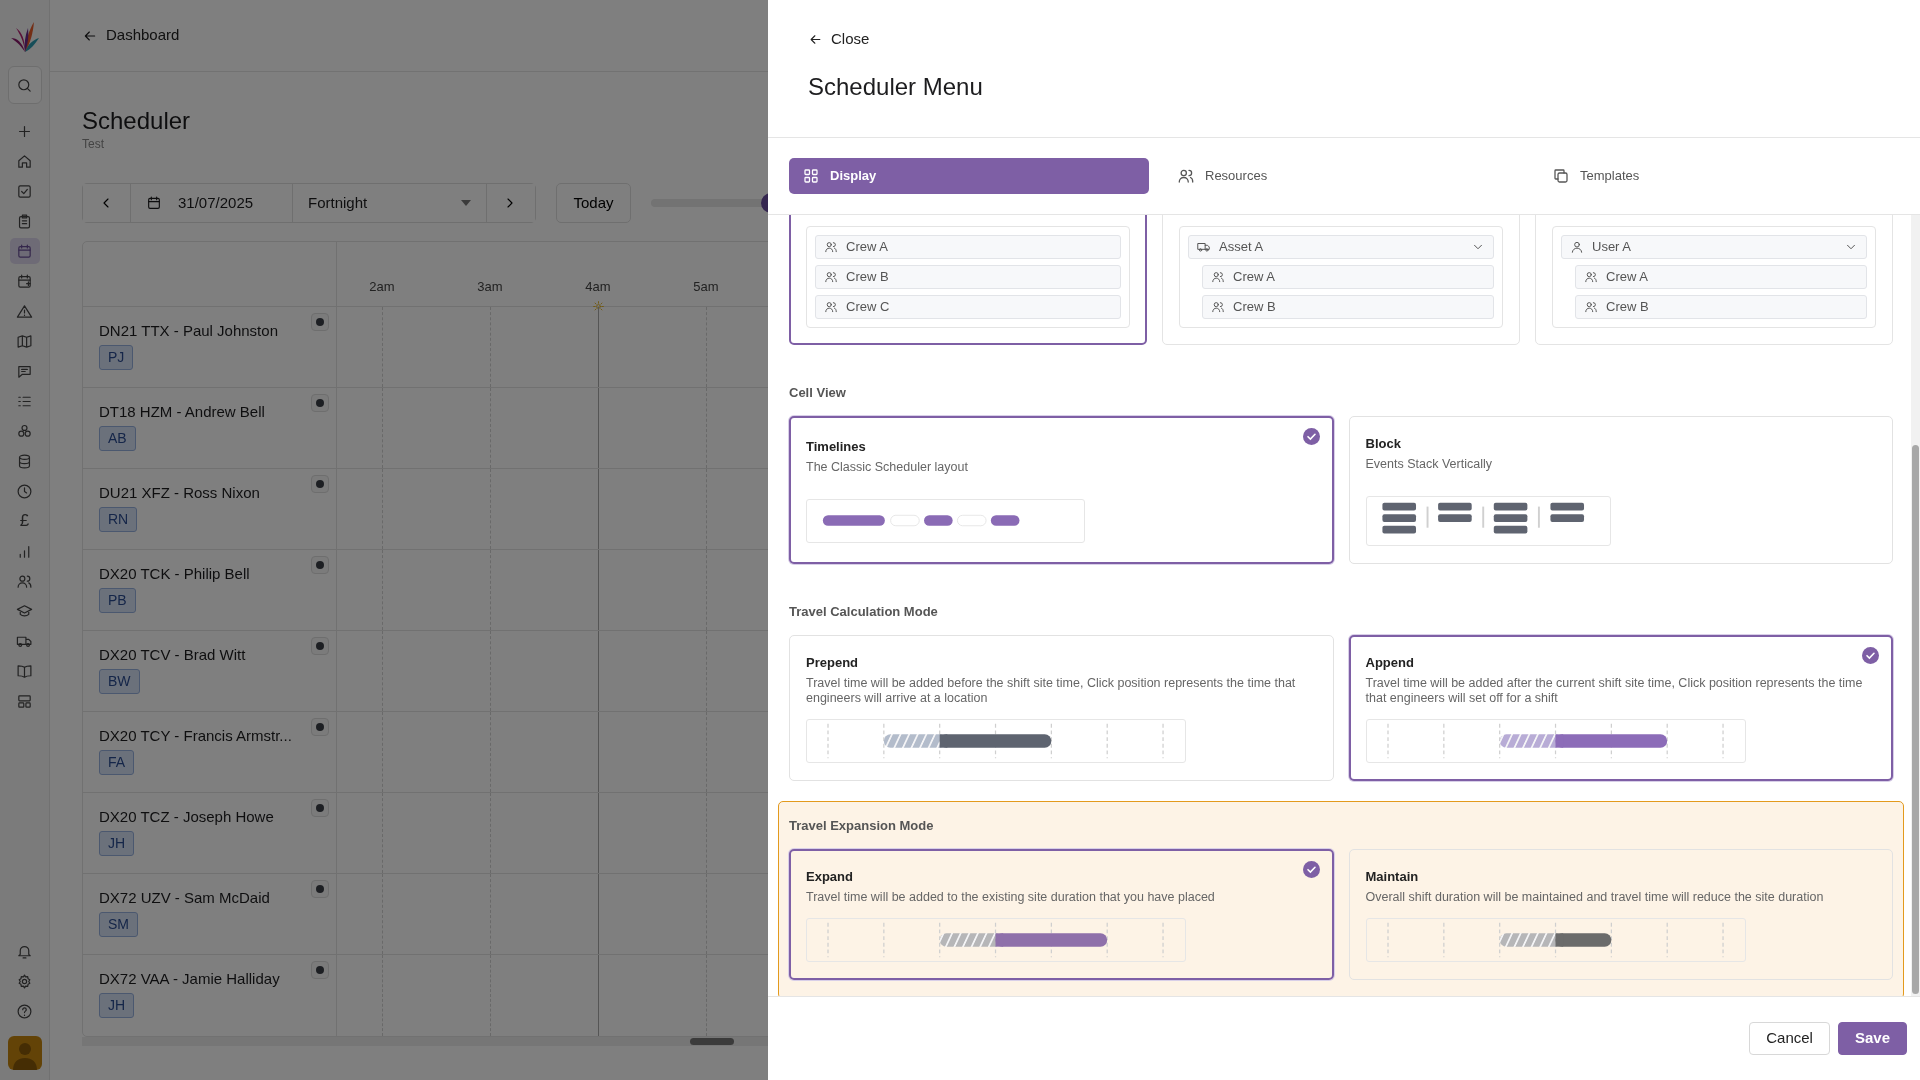 The image size is (1920, 1080). What do you see at coordinates (172, 655) in the screenshot?
I see `resource-name: DX20 TCV - Brad Witt` at bounding box center [172, 655].